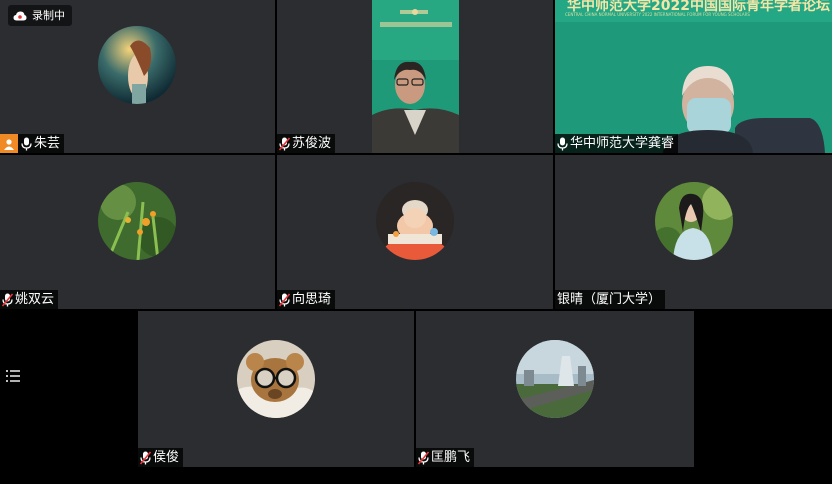  I want to click on recording-indicator: 录制中, so click(40, 15).